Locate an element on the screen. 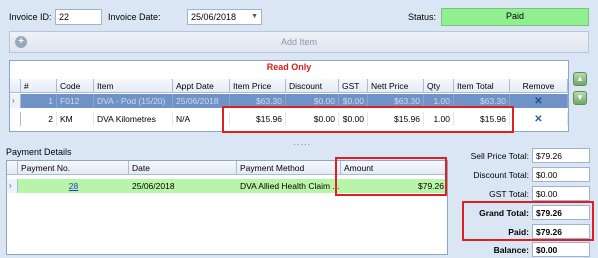 The width and height of the screenshot is (598, 258). item-name: DVA Kilometres is located at coordinates (133, 119).